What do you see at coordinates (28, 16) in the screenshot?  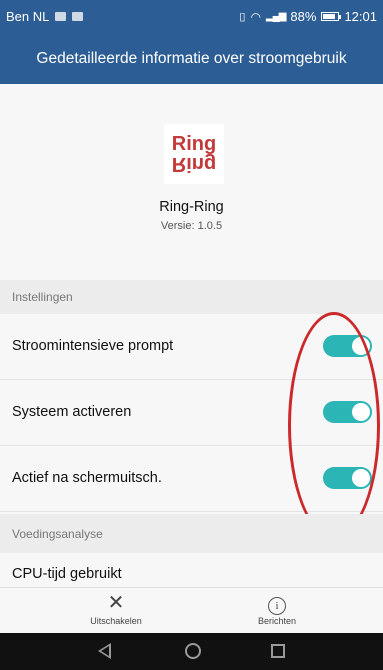 I see `carrier-label: Ben NL` at bounding box center [28, 16].